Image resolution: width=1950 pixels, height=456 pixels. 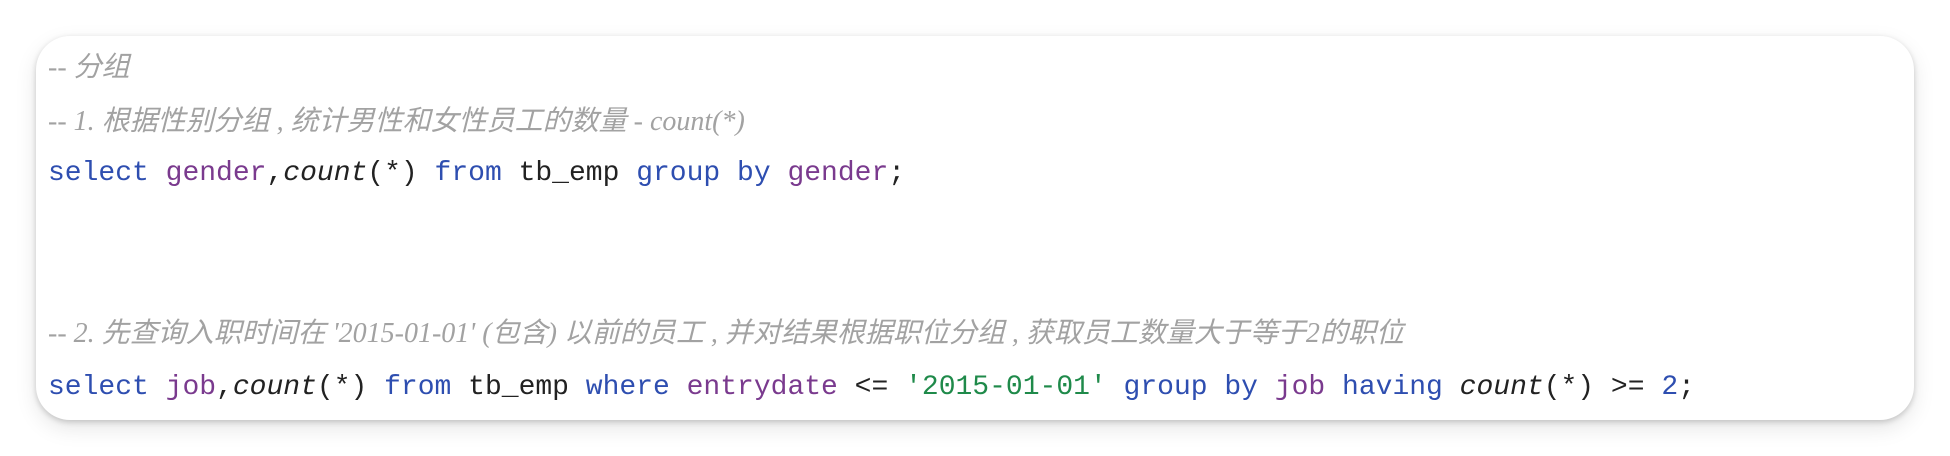 I want to click on string-date: '2015-01-01', so click(x=1006, y=387).